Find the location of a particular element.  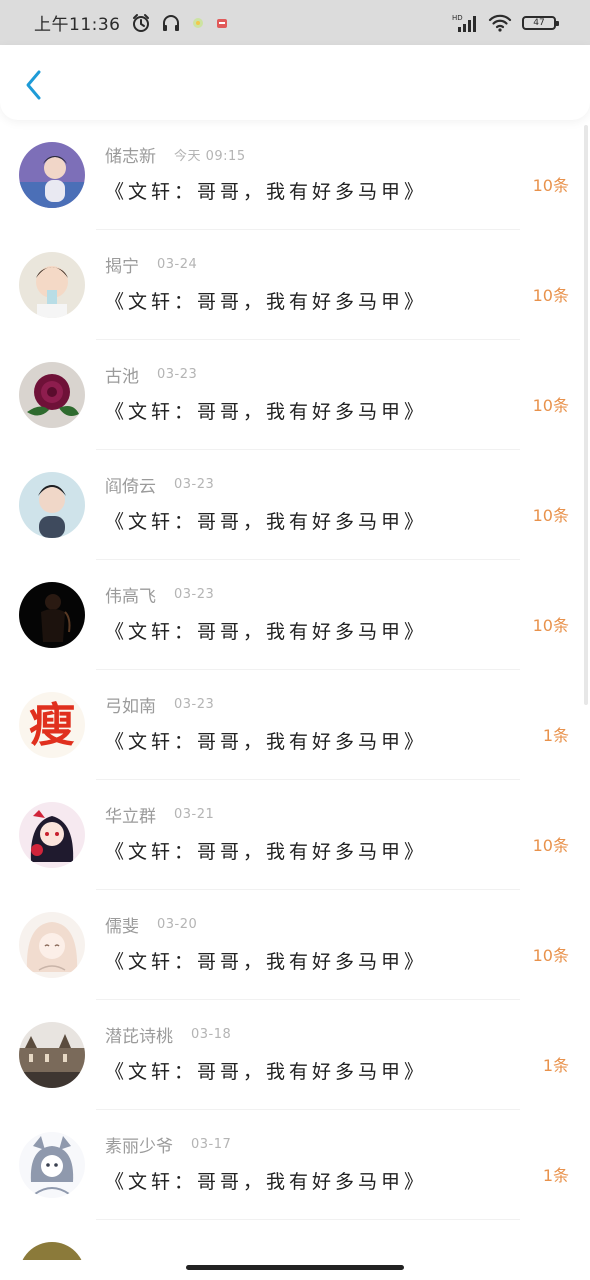

item-content: 揭宁 03-24 《文轩：哥哥，我有好多马甲》 is located at coordinates (347, 283).